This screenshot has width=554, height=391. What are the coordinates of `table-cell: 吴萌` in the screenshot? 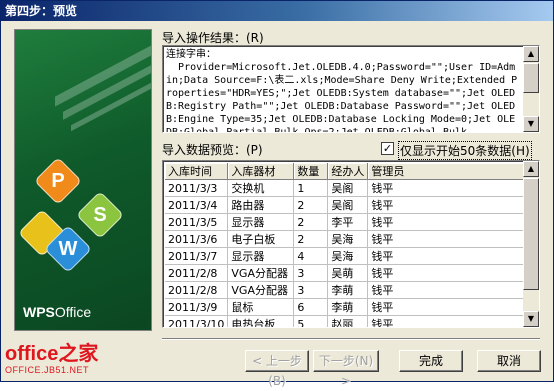 It's located at (348, 273).